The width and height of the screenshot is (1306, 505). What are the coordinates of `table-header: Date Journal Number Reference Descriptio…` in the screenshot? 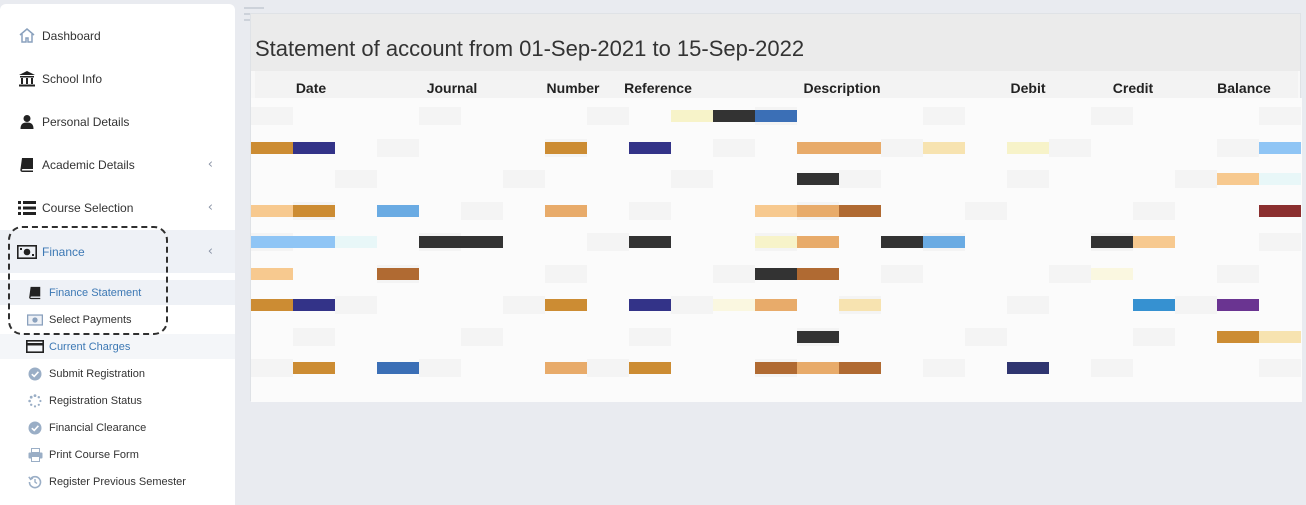 It's located at (776, 85).